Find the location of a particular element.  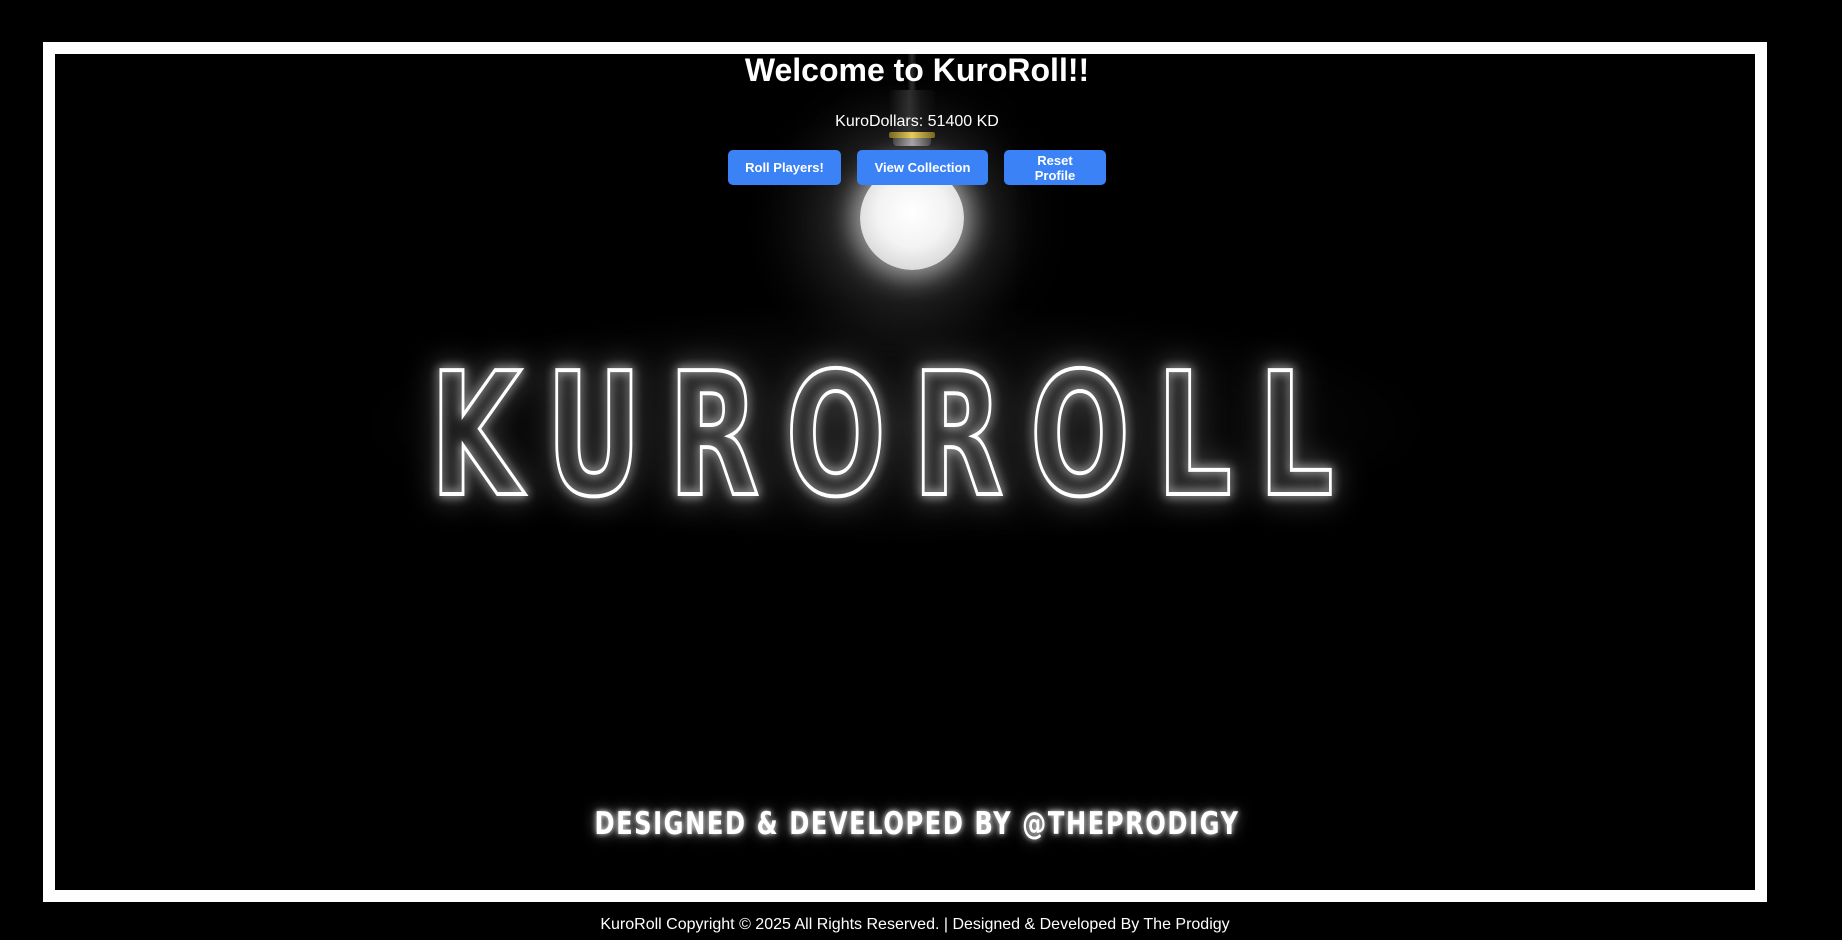

neon-title-svg: KUROROLL is located at coordinates (894, 436).